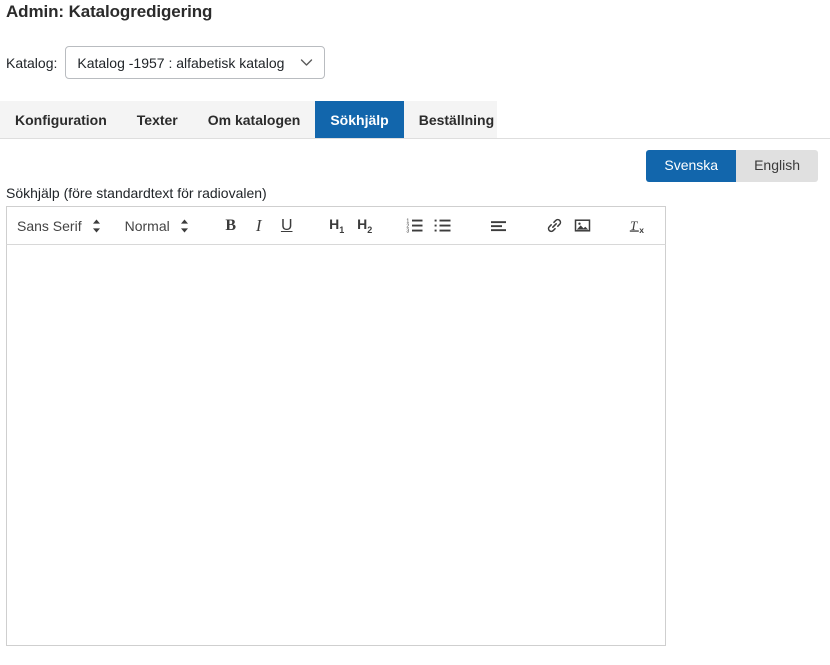  I want to click on bullet-list-icon, so click(442, 225).